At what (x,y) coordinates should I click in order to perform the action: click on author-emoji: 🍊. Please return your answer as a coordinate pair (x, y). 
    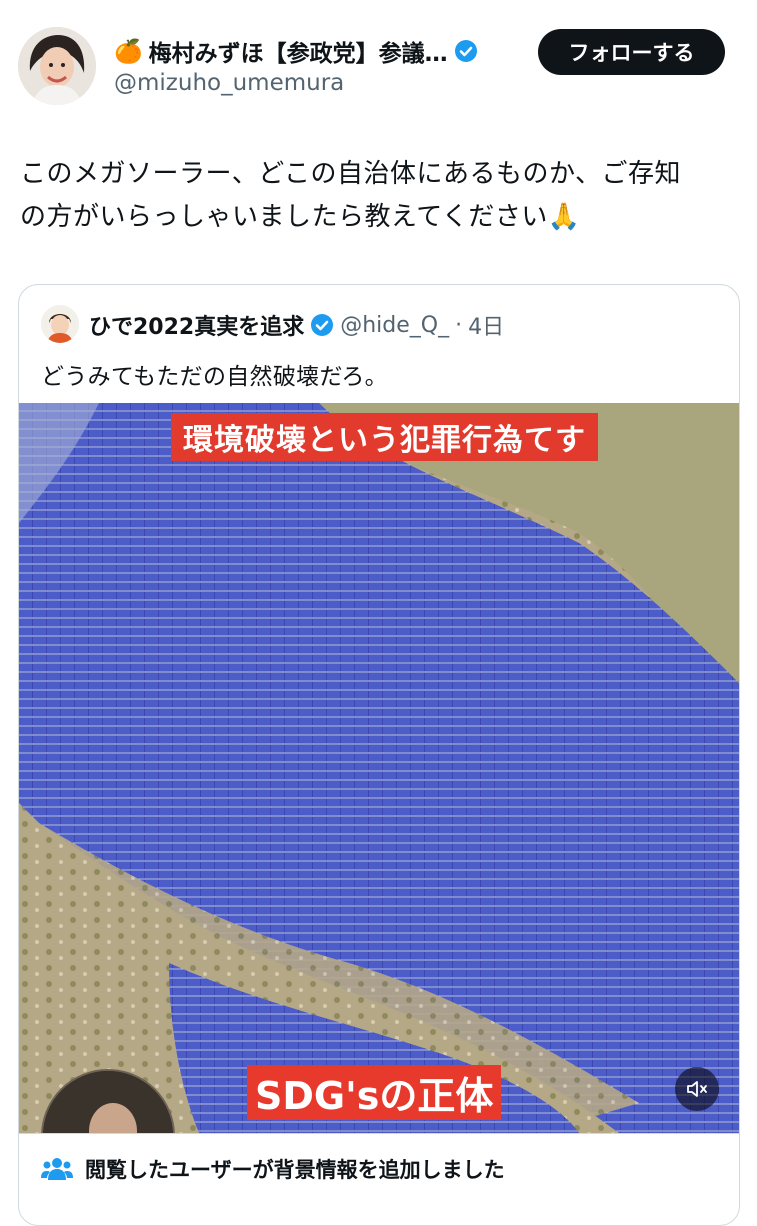
    Looking at the image, I should click on (128, 51).